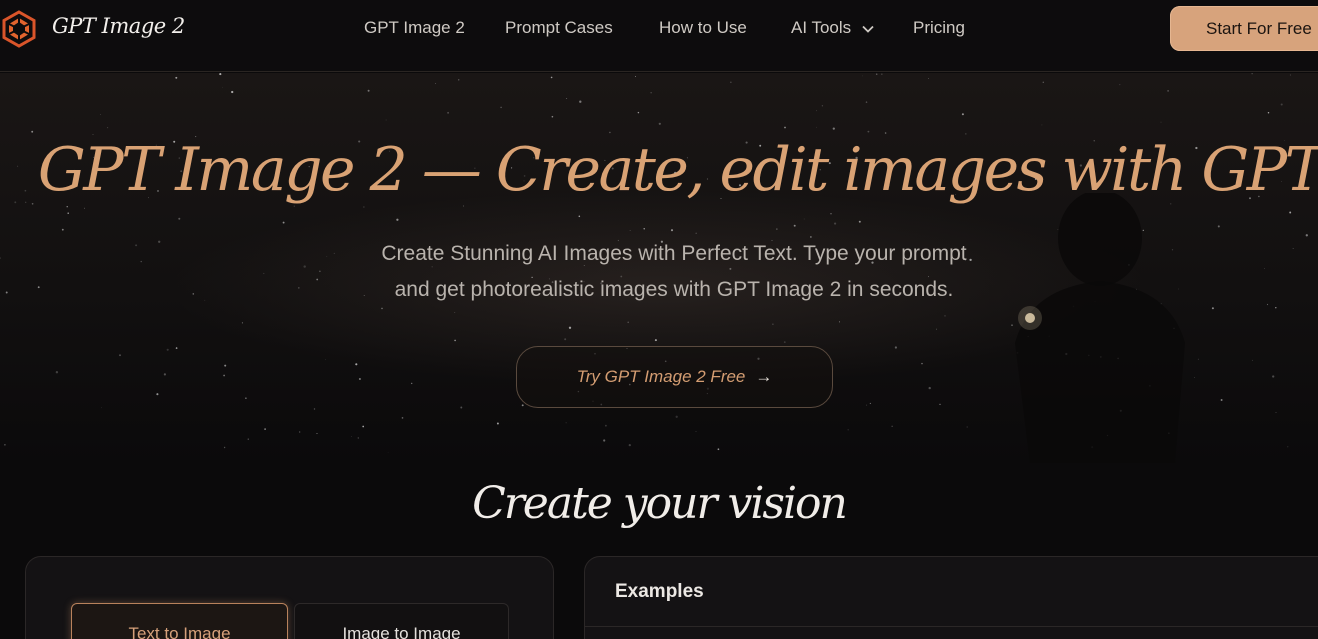 The width and height of the screenshot is (1318, 639). What do you see at coordinates (703, 28) in the screenshot?
I see `nav-how-to-use: How to Use` at bounding box center [703, 28].